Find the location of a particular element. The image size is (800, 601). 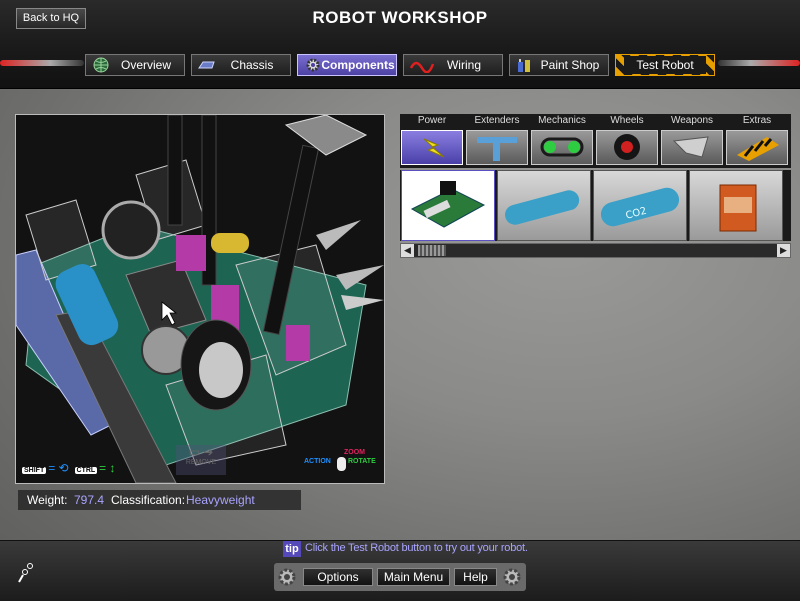

circuit-board-icon is located at coordinates (448, 204).